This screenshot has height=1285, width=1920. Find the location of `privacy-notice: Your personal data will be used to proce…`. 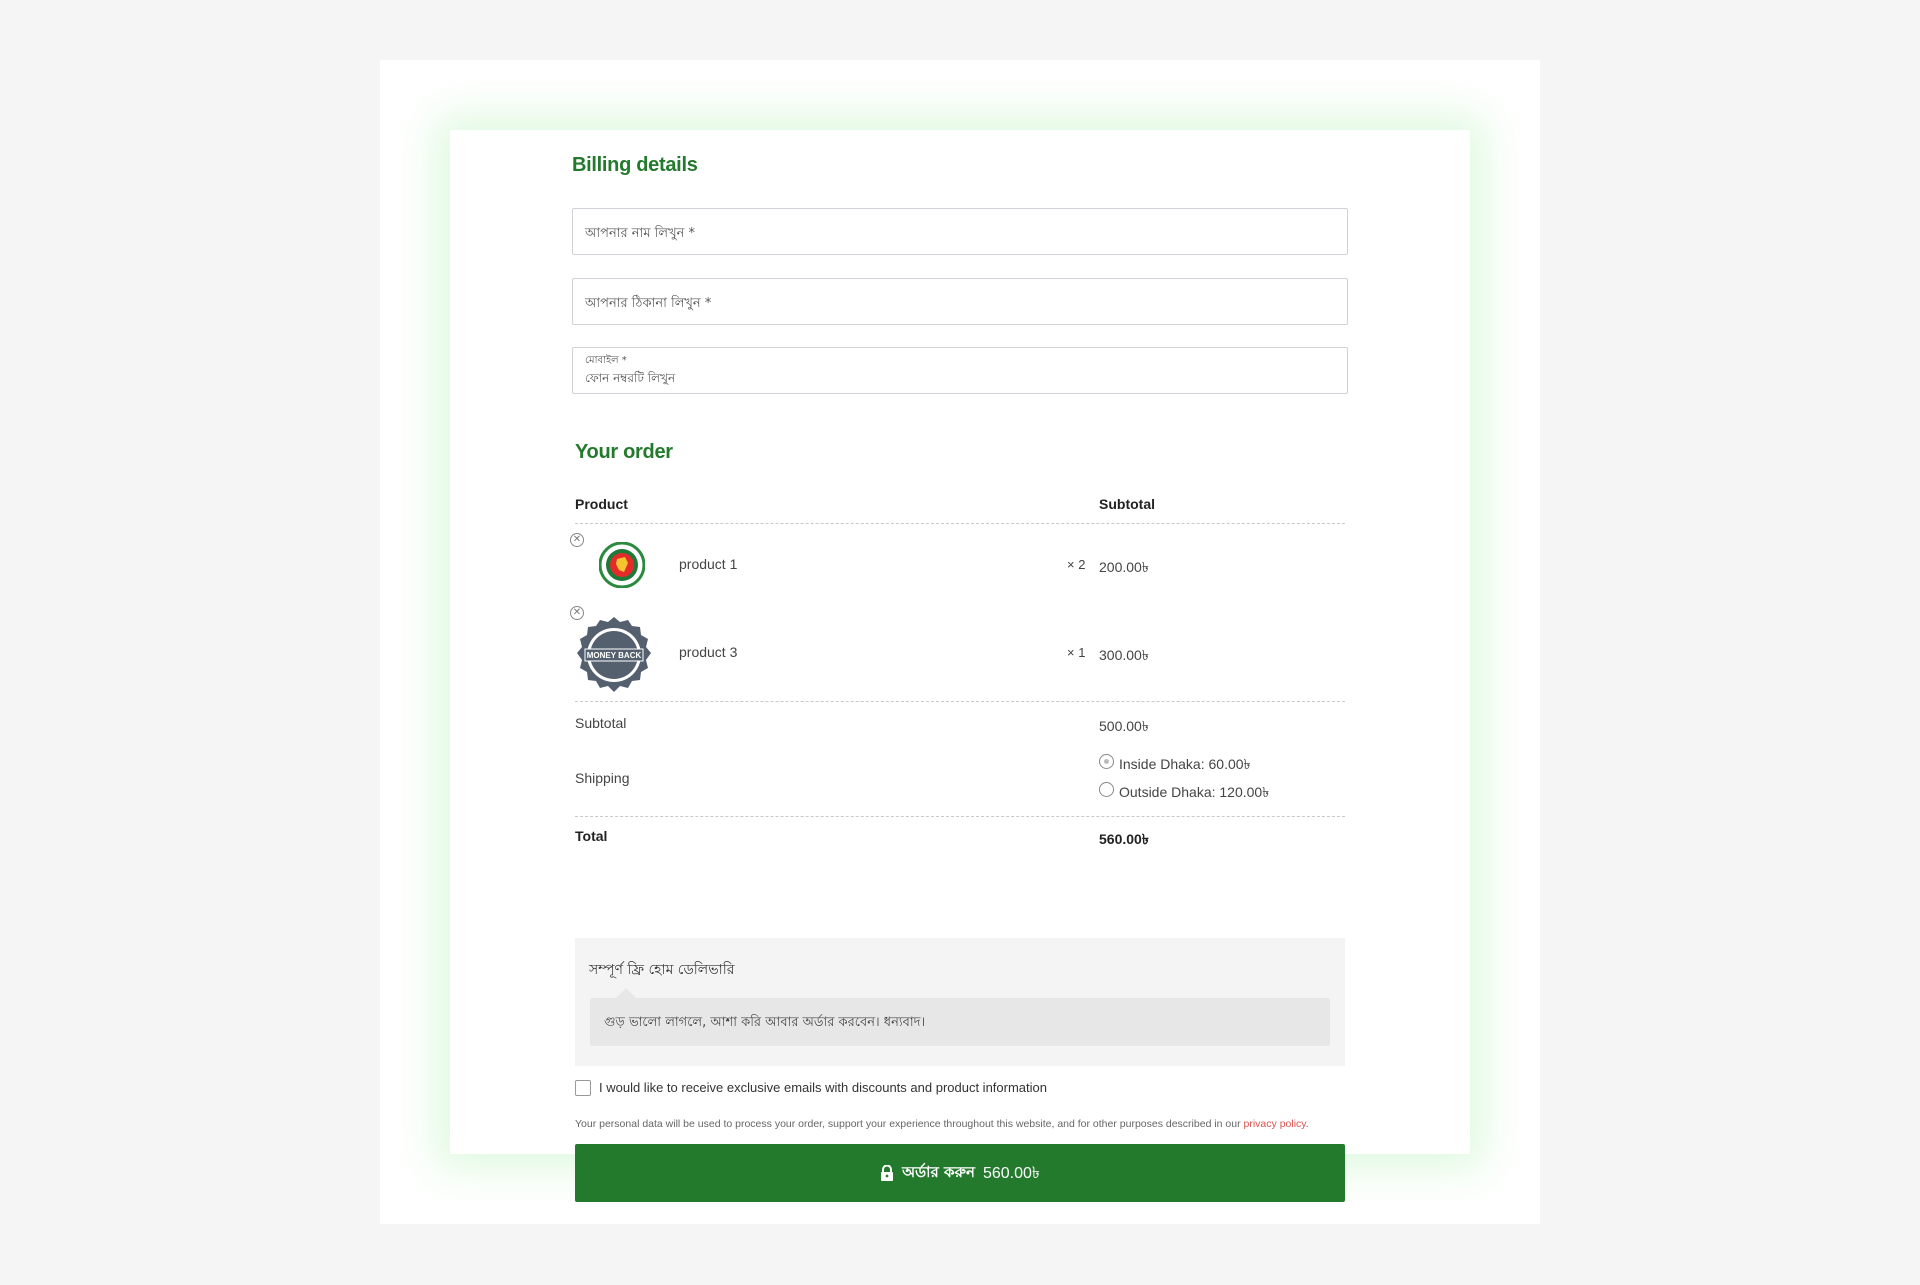

privacy-notice: Your personal data will be used to proce… is located at coordinates (942, 1124).